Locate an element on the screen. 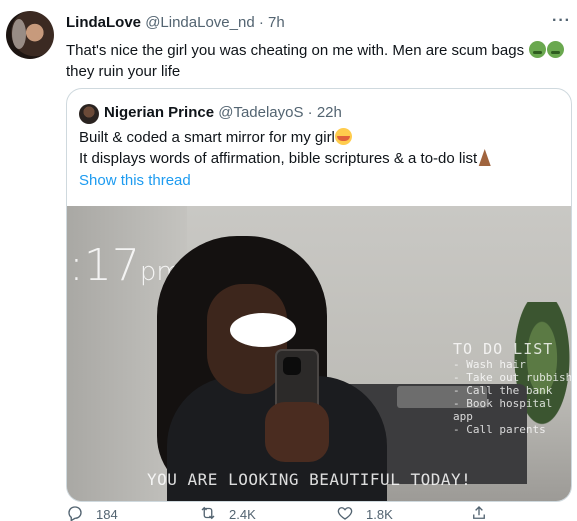 The height and width of the screenshot is (521, 577). tweet-header: LindaLove @LindaLove_nd · 7h is located at coordinates (316, 24).